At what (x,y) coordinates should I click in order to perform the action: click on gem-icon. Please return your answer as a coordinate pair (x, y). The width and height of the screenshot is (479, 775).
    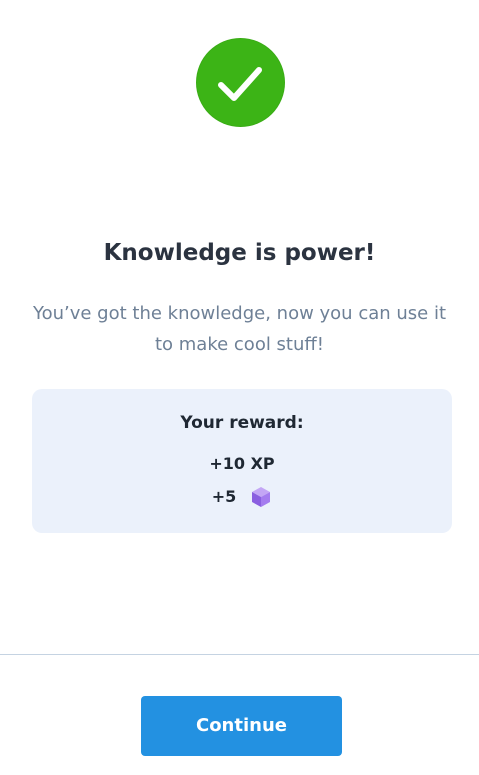
    Looking at the image, I should click on (261, 497).